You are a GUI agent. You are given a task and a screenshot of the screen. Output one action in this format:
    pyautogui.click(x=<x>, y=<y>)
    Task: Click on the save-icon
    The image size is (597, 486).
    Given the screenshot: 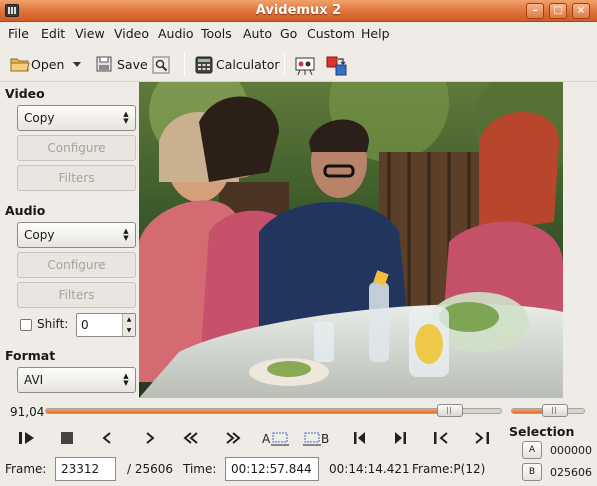 What is the action you would take?
    pyautogui.click(x=105, y=64)
    